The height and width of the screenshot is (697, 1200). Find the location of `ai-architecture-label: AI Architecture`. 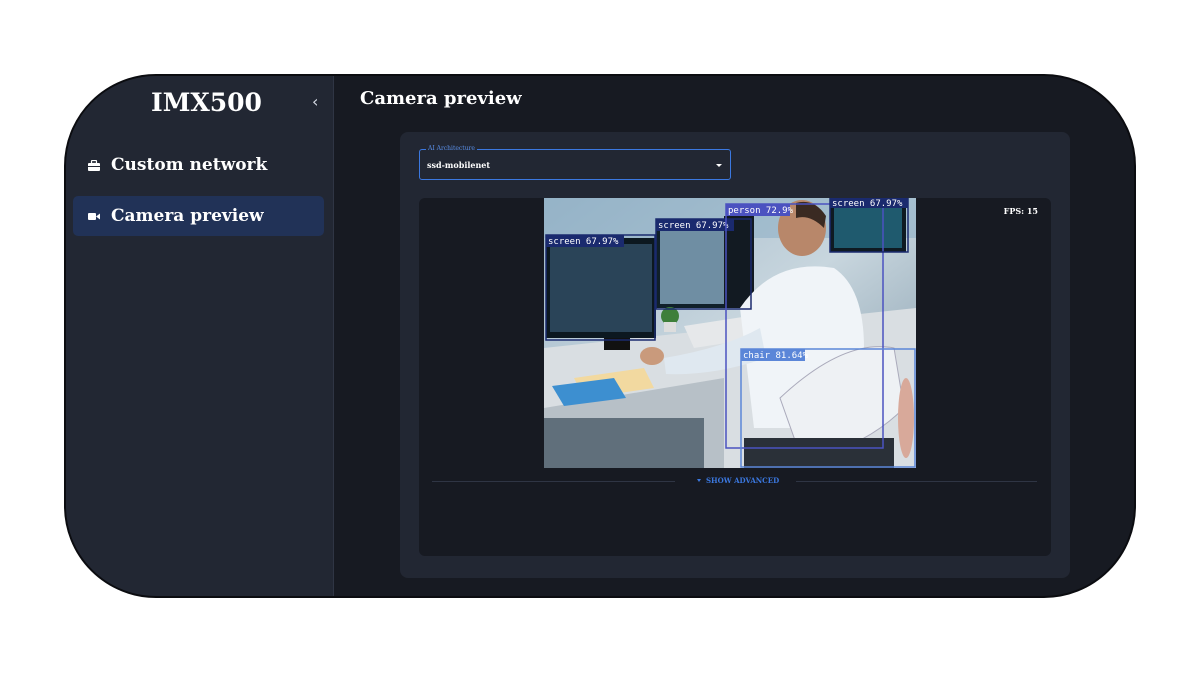

ai-architecture-label: AI Architecture is located at coordinates (451, 149).